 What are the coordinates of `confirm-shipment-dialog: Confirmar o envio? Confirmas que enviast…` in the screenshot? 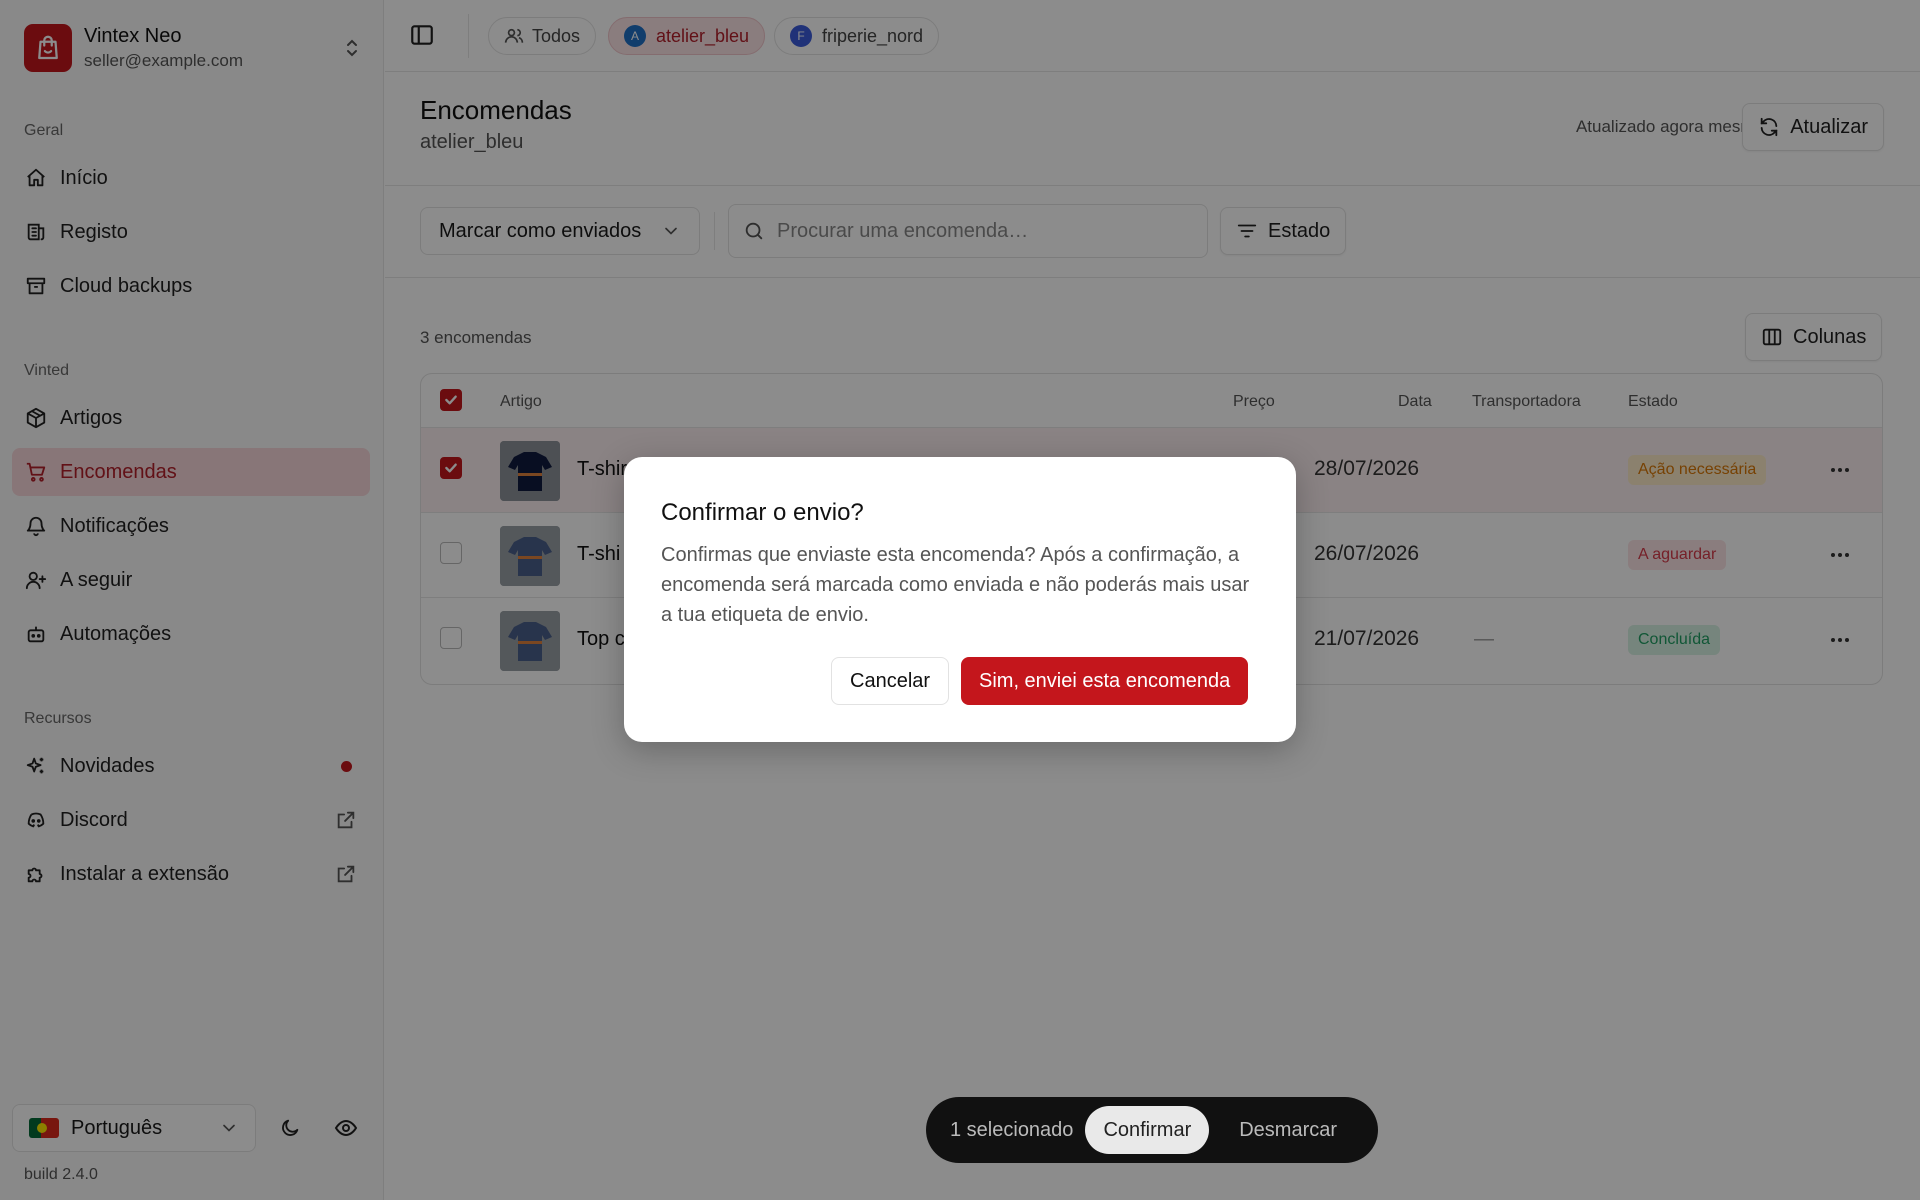 It's located at (960, 599).